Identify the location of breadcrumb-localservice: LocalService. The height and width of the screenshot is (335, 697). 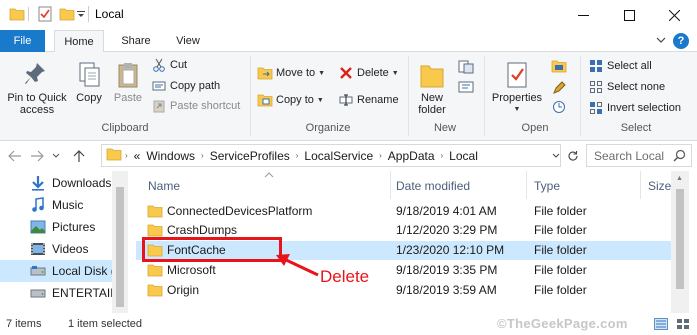
(338, 156).